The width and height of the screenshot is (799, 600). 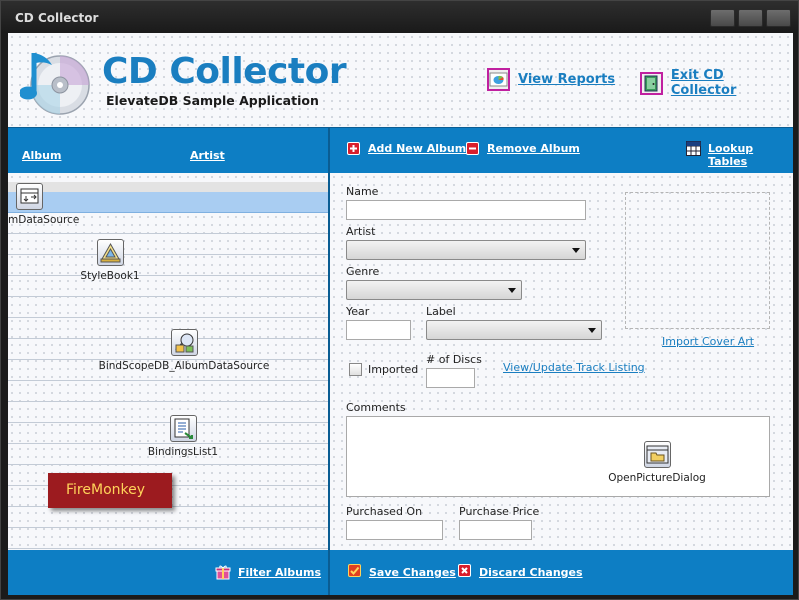 What do you see at coordinates (466, 210) in the screenshot?
I see `name-input` at bounding box center [466, 210].